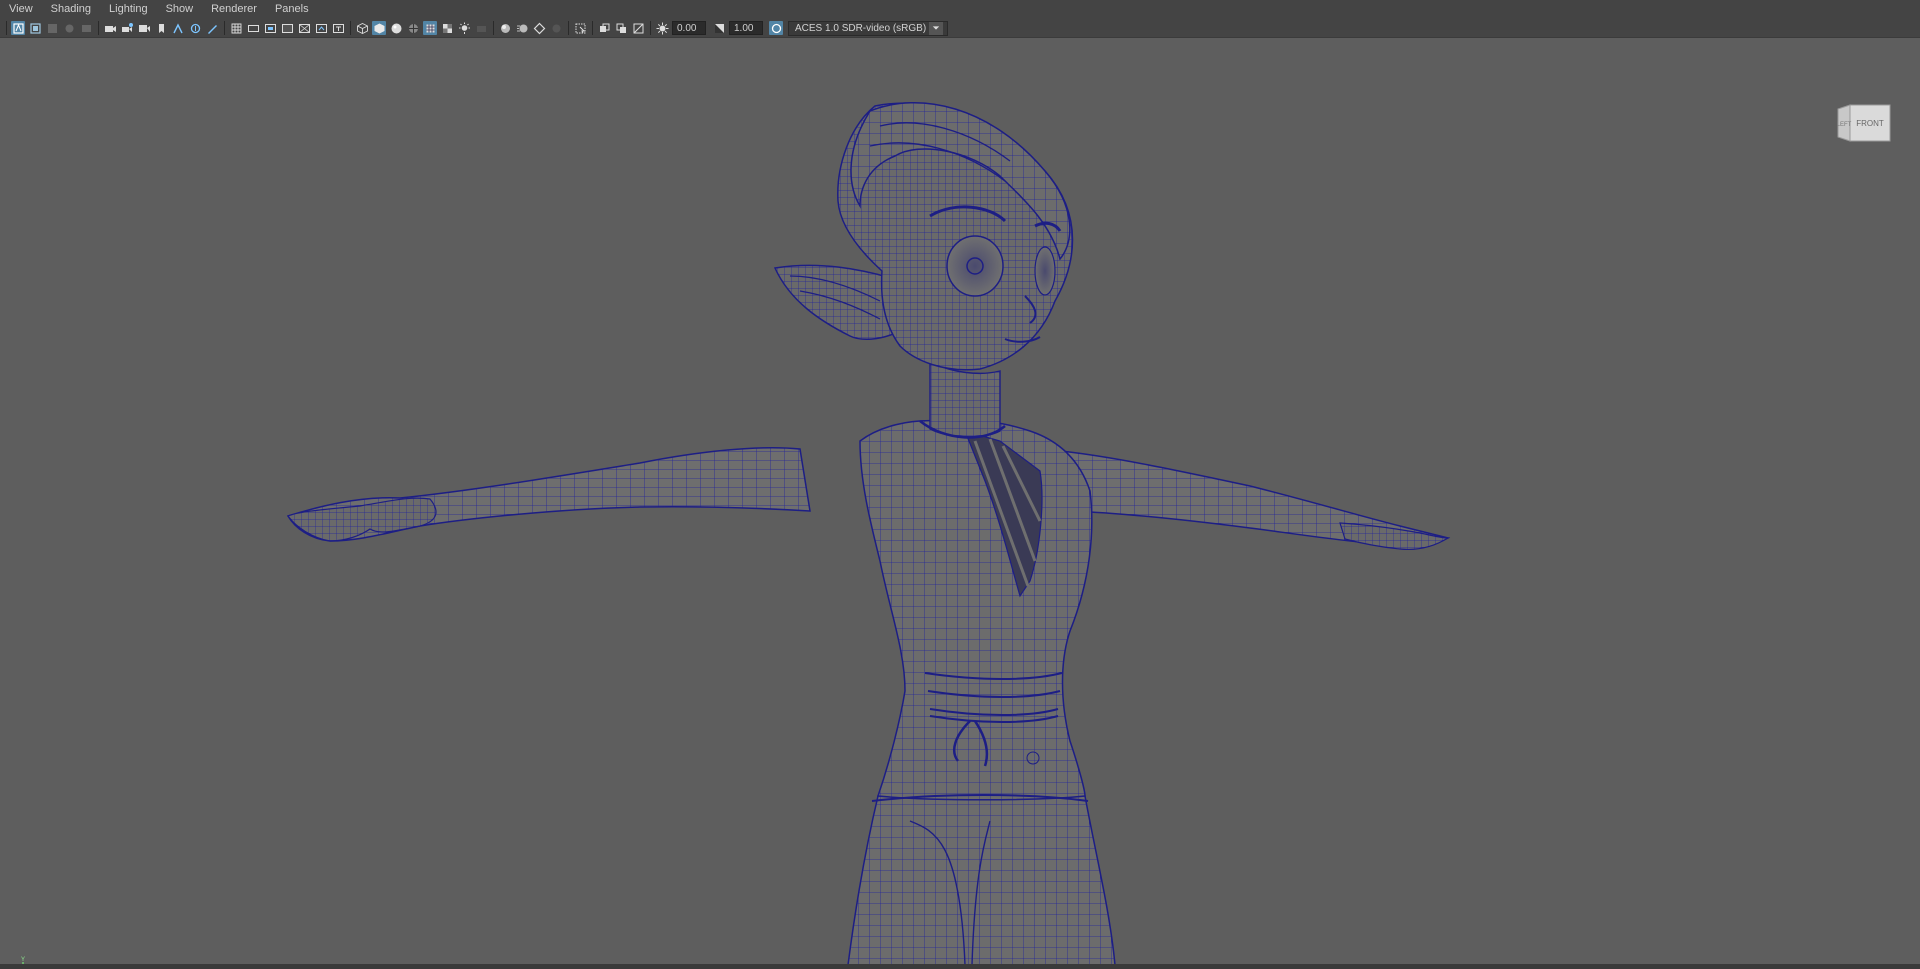  I want to click on camera-attributes-icon, so click(35, 28).